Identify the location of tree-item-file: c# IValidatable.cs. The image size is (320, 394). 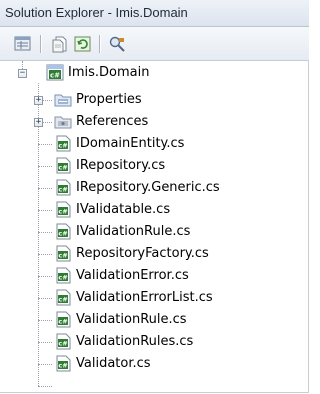
(174, 210).